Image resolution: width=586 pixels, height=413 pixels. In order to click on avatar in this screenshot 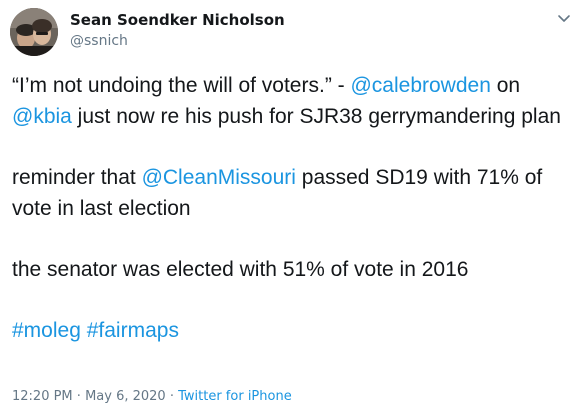, I will do `click(34, 32)`.